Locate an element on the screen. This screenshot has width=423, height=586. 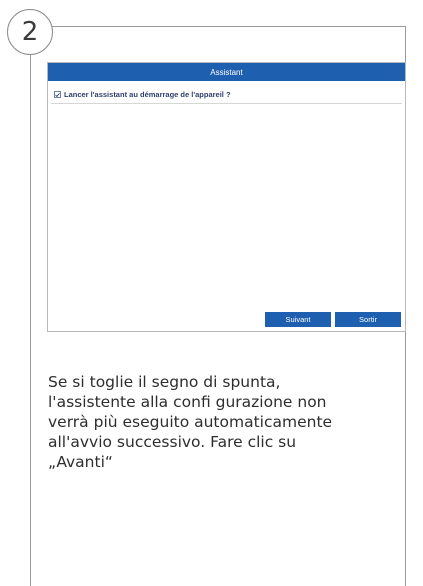
next-button: Suivant is located at coordinates (298, 319).